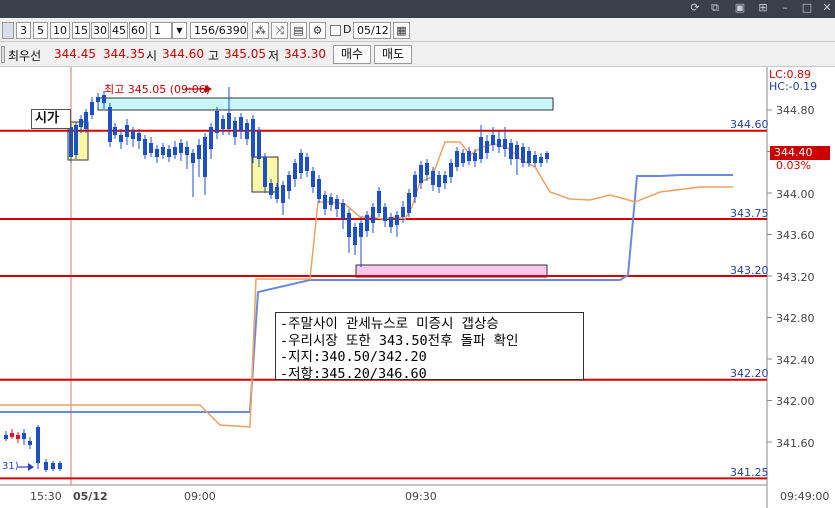 The image size is (835, 508). I want to click on y-tick-344-80: 344.80, so click(795, 110).